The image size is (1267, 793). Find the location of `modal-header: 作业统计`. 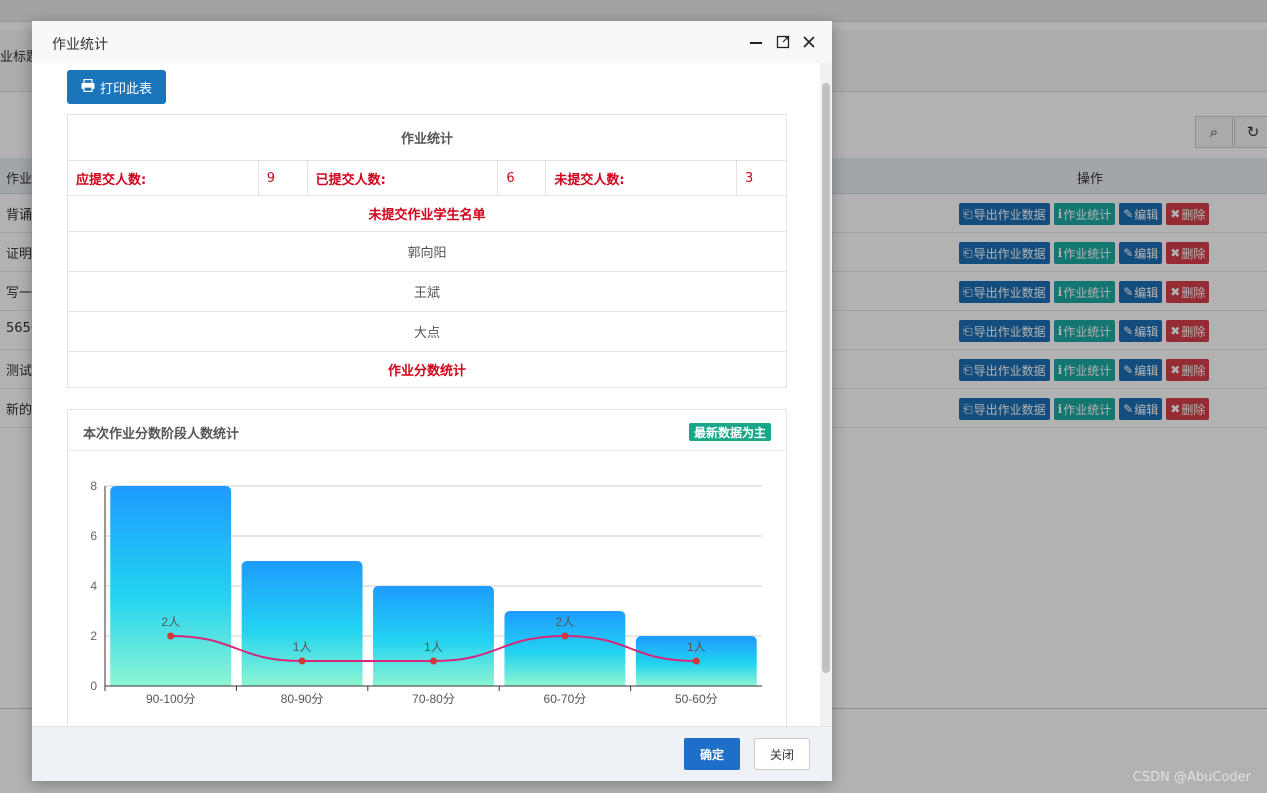

modal-header: 作业统计 is located at coordinates (432, 42).